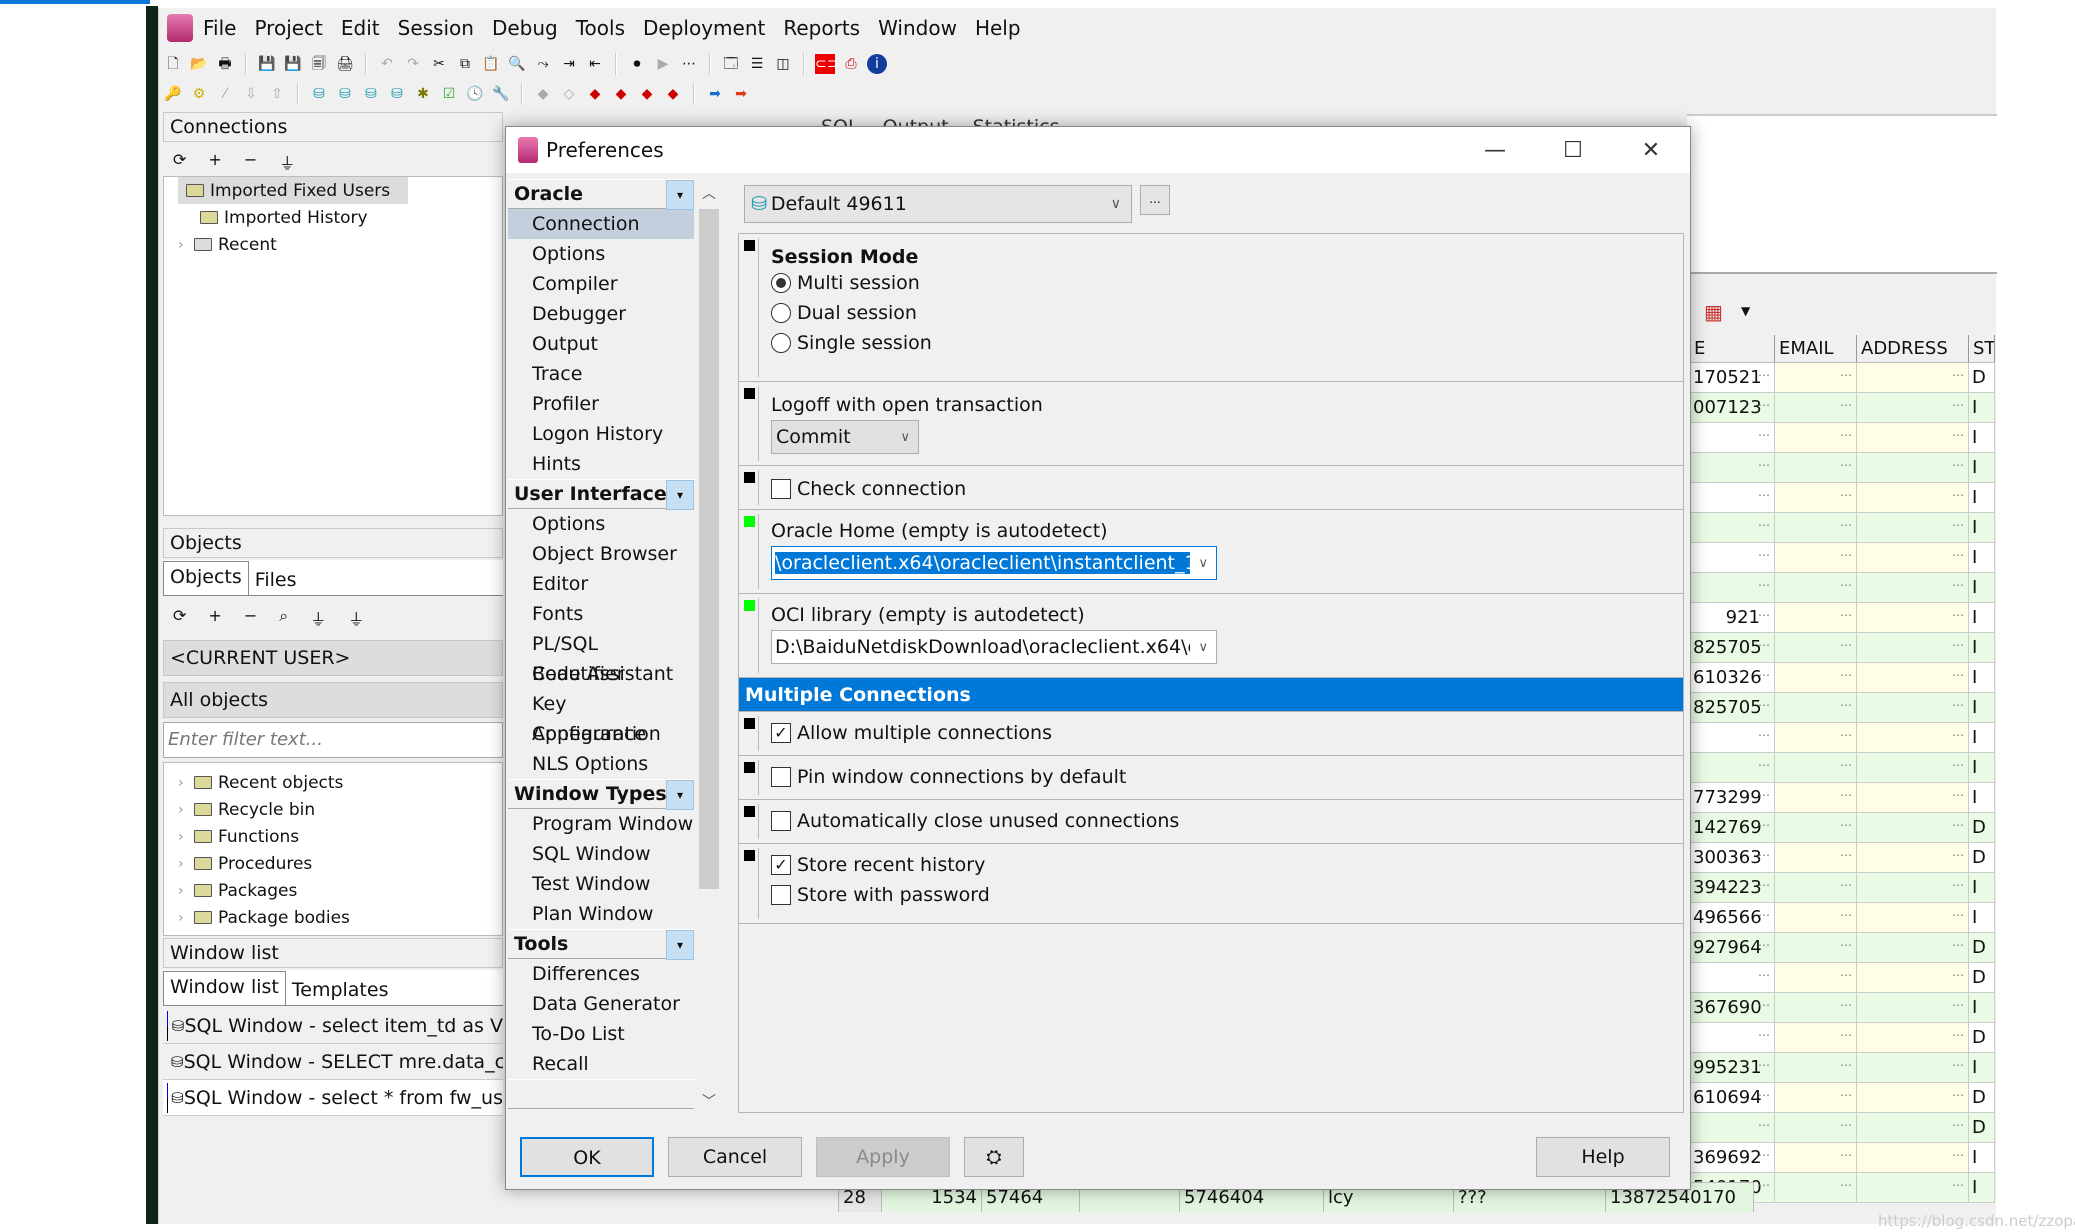  Describe the element at coordinates (214, 162) in the screenshot. I see `add-icon: +` at that location.